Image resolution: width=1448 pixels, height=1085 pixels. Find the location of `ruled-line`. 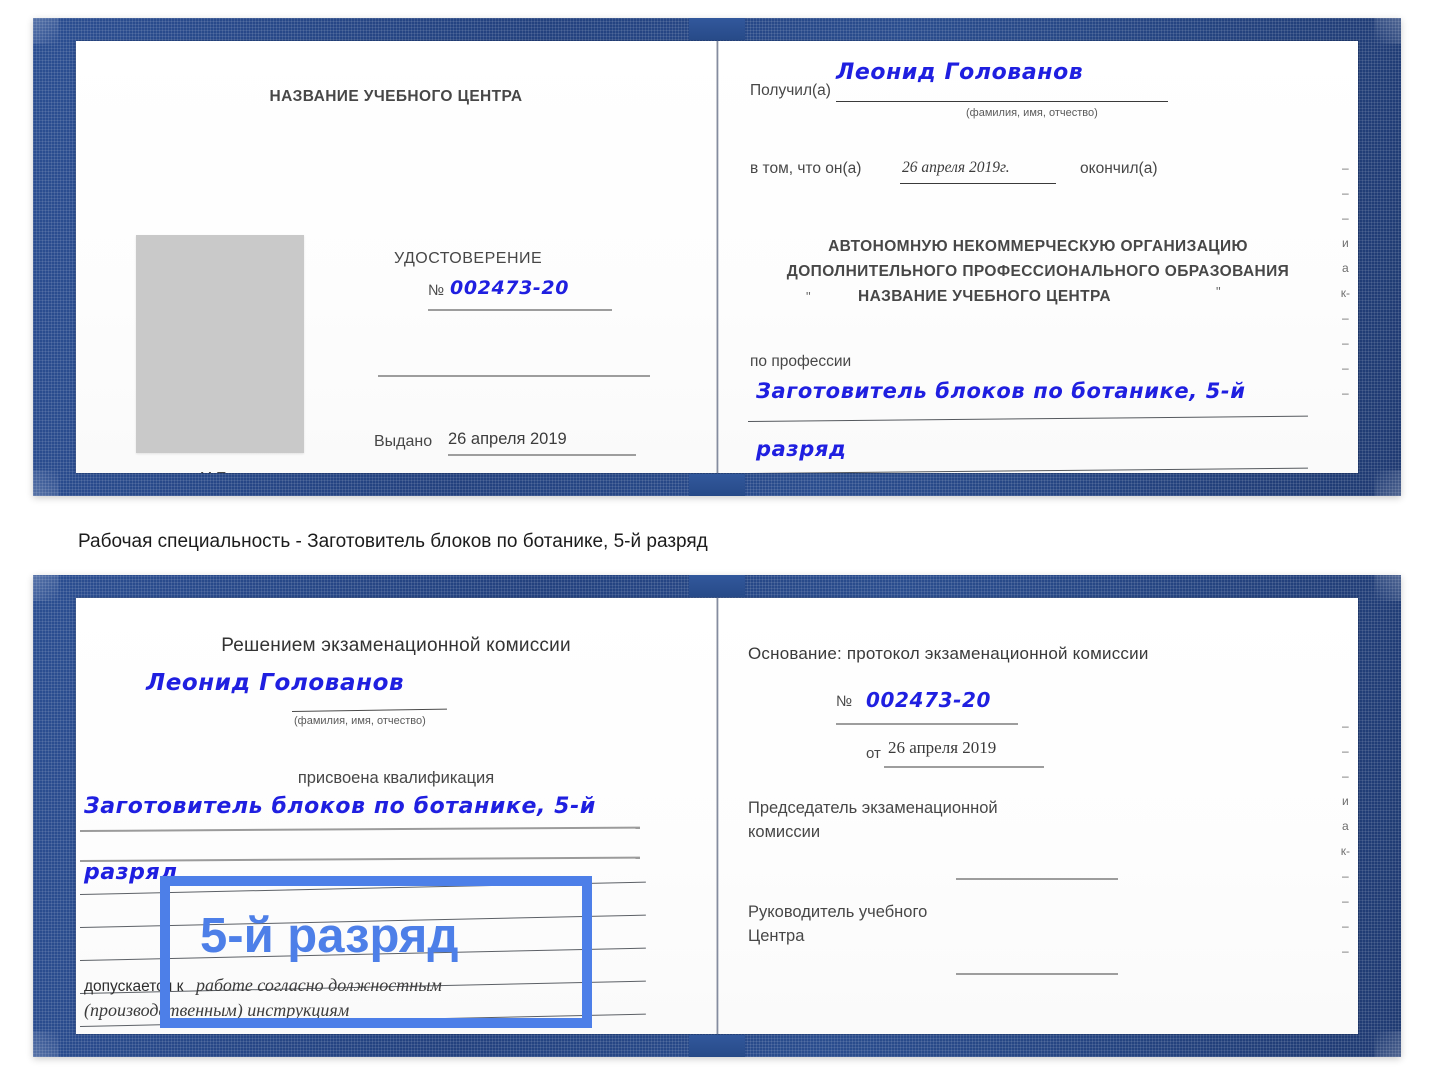

ruled-line is located at coordinates (359, 829).